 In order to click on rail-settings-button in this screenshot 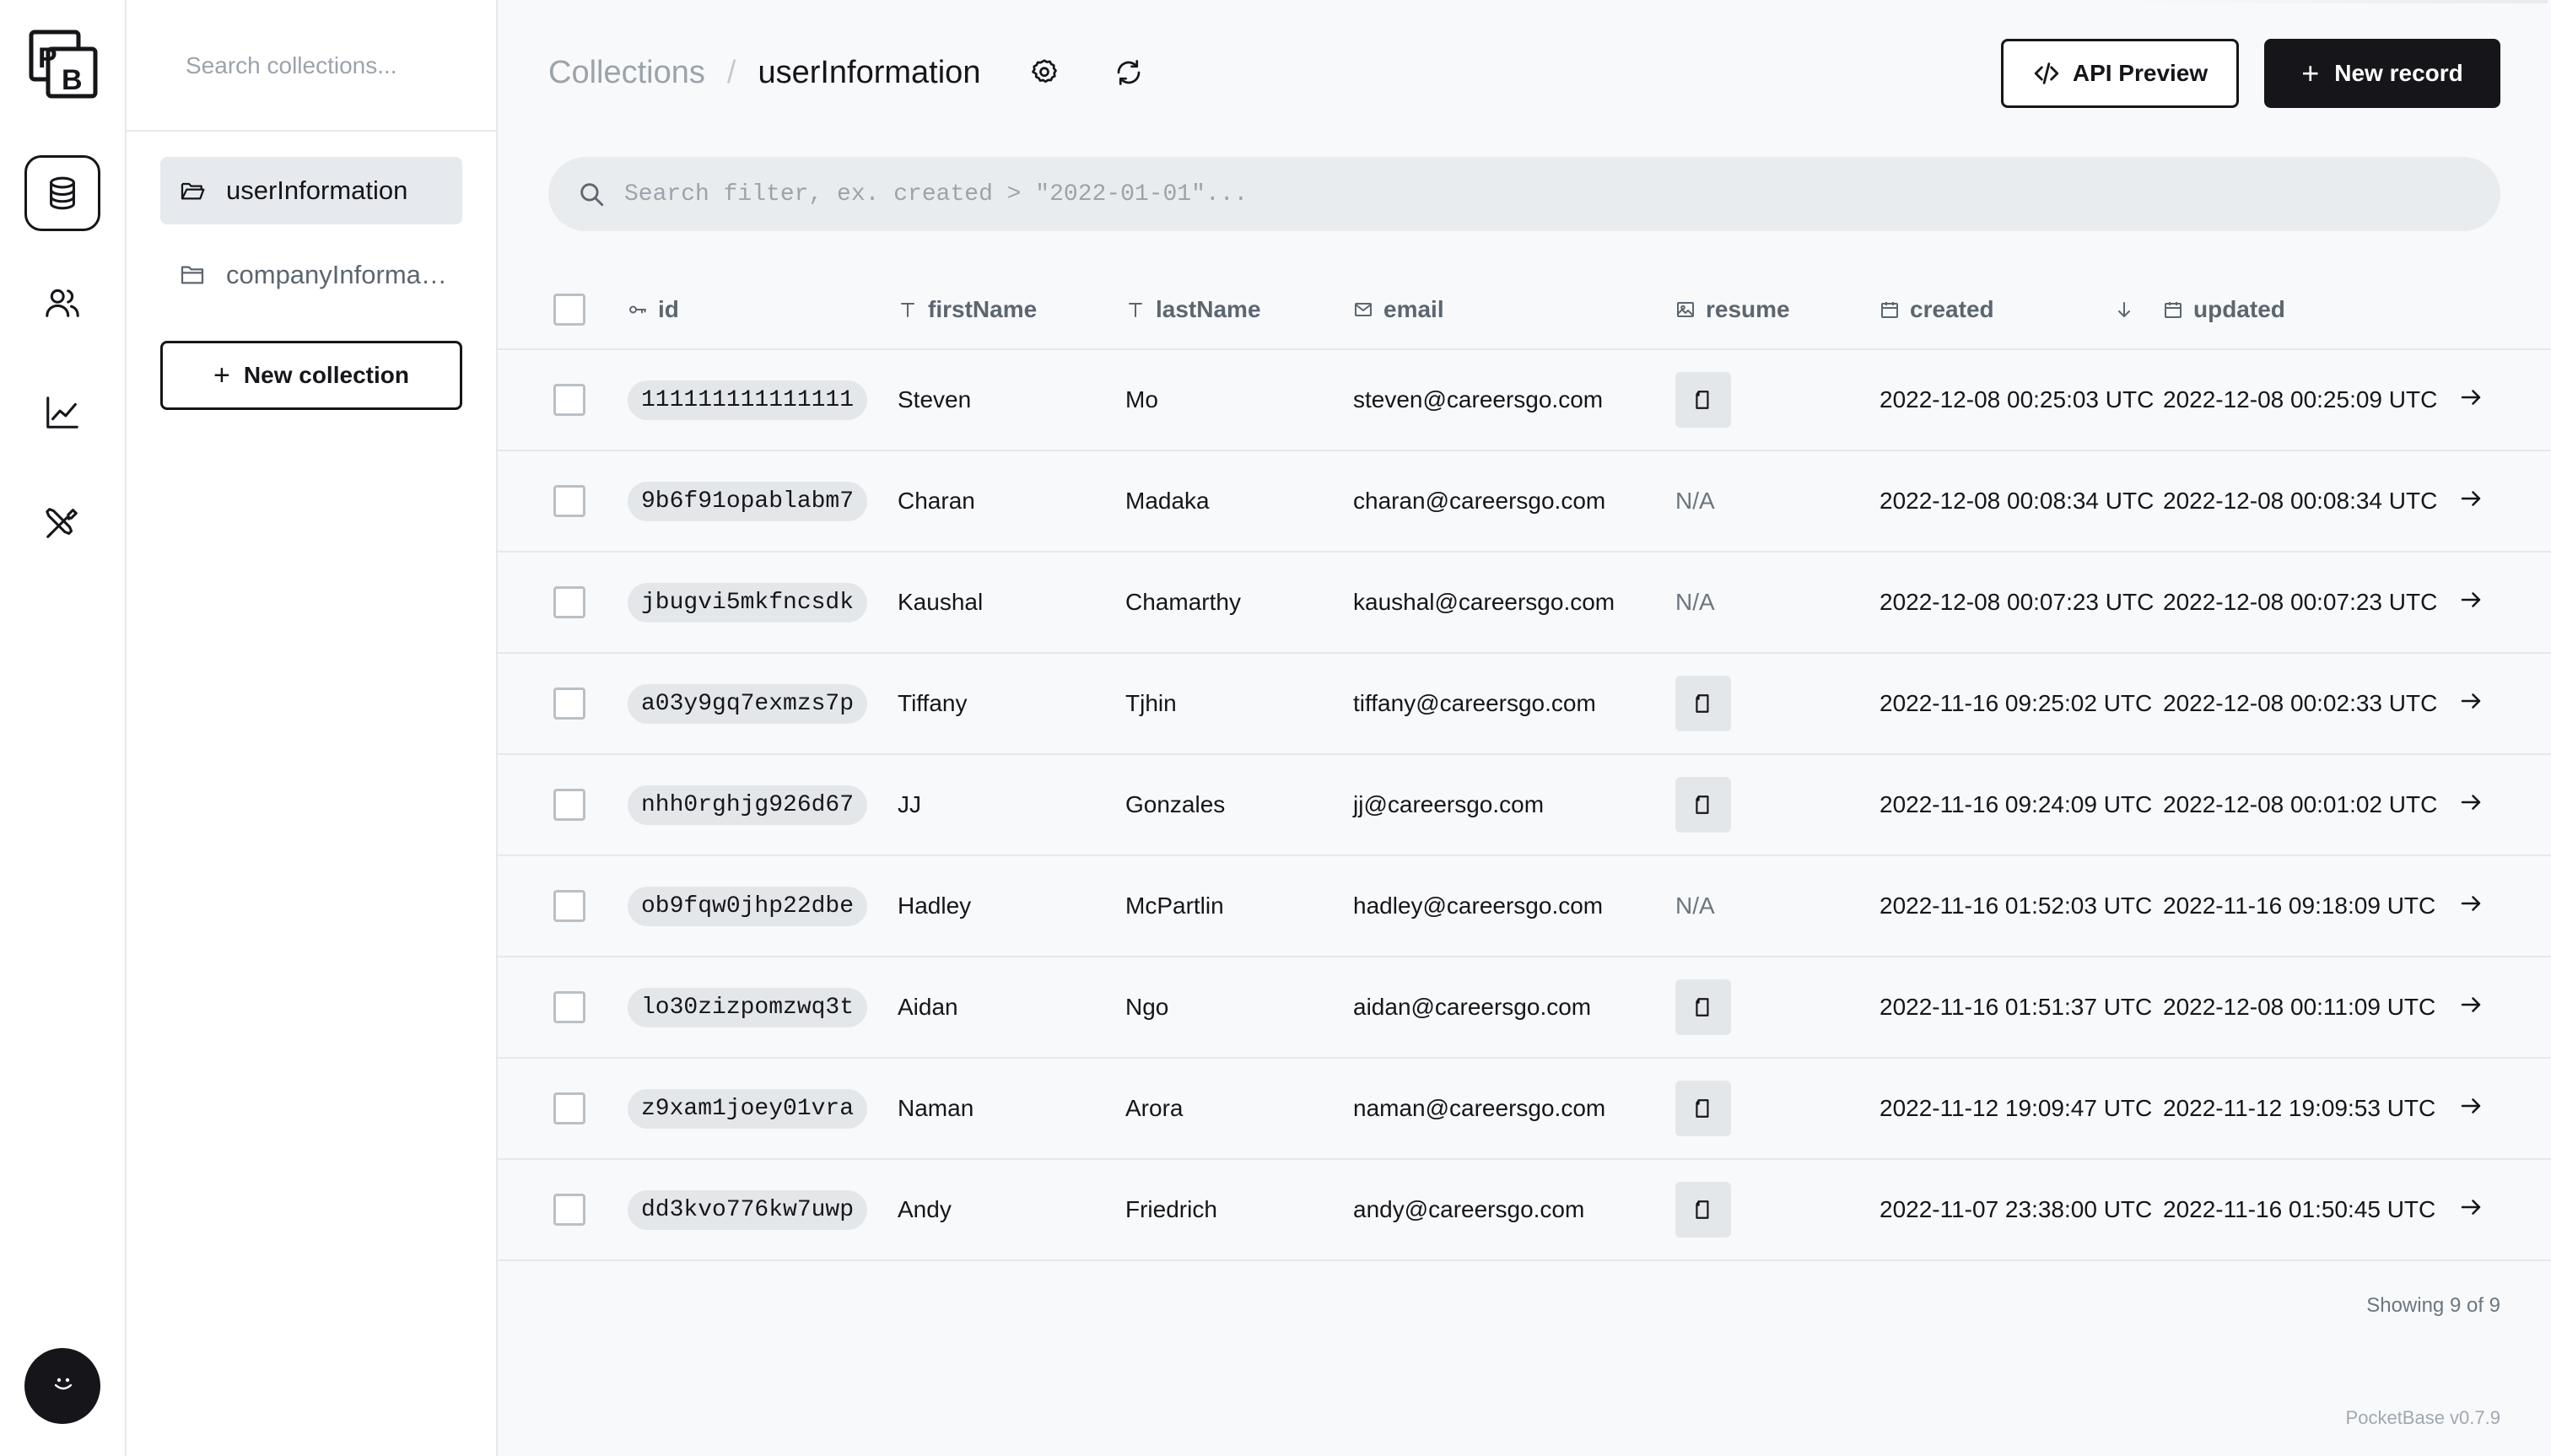, I will do `click(62, 522)`.